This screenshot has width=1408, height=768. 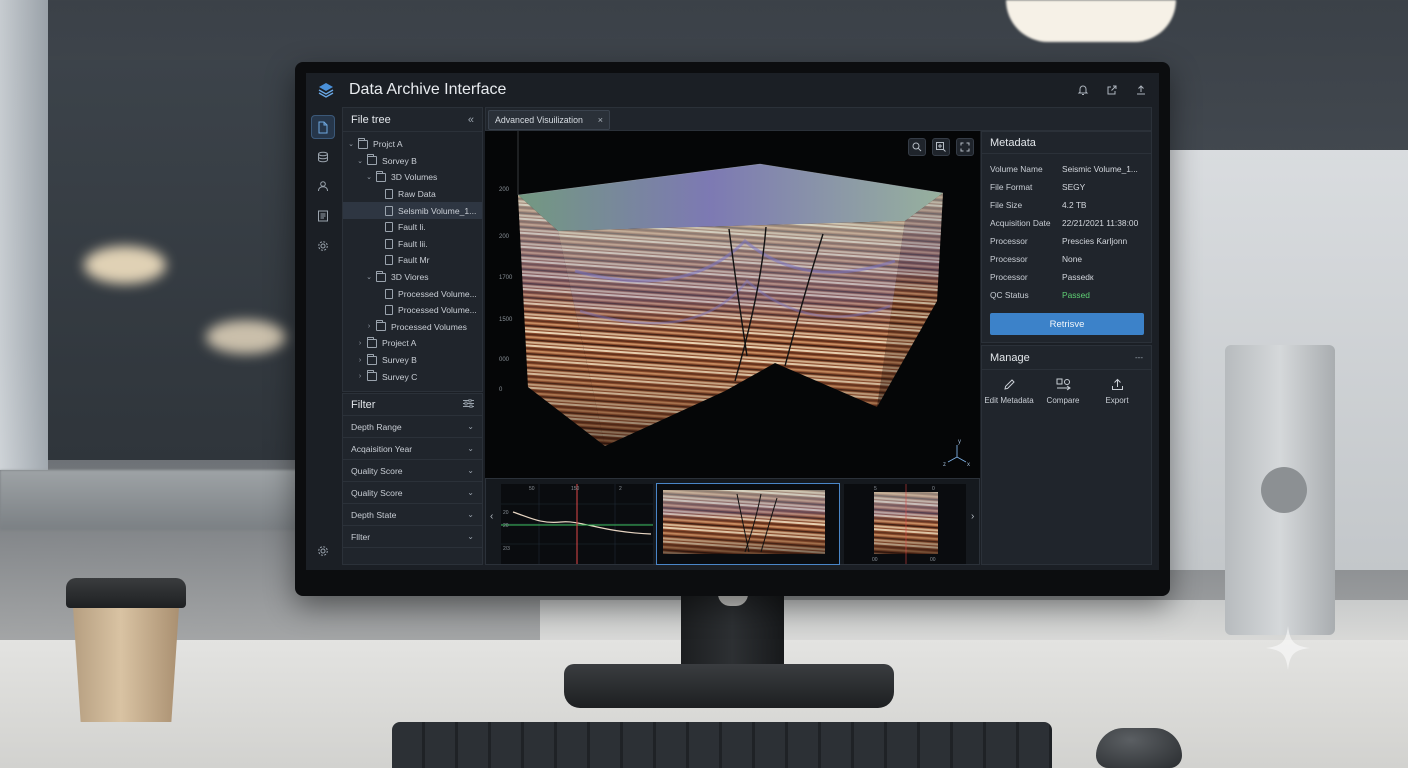 I want to click on tree-folder: ⌄ Projct A, so click(x=412, y=144).